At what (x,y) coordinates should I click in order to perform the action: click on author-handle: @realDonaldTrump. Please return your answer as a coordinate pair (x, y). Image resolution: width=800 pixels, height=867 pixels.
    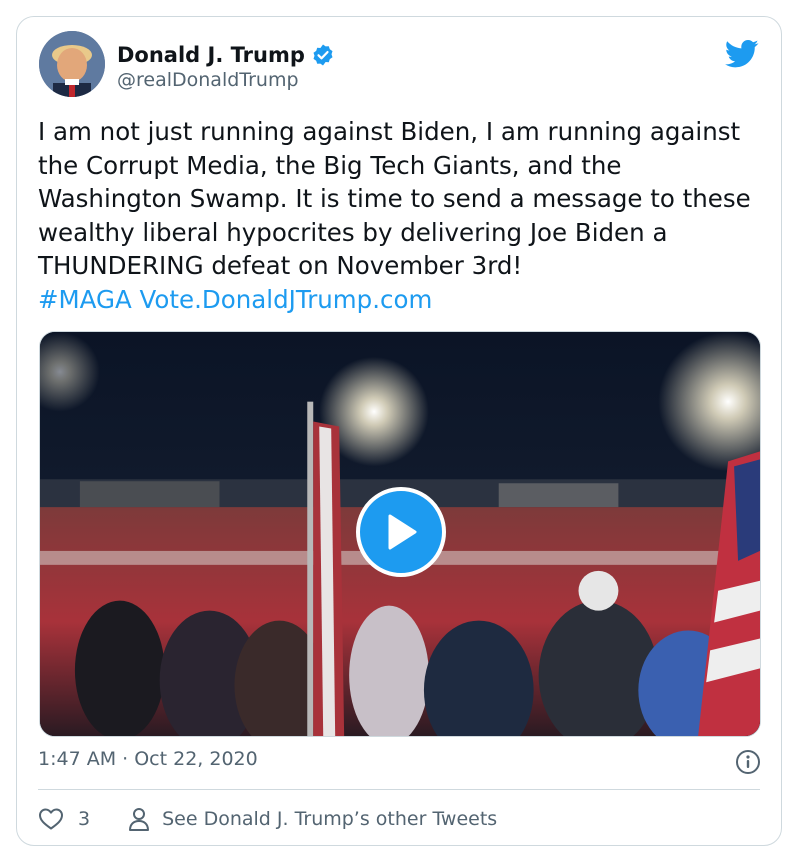
    Looking at the image, I should click on (208, 80).